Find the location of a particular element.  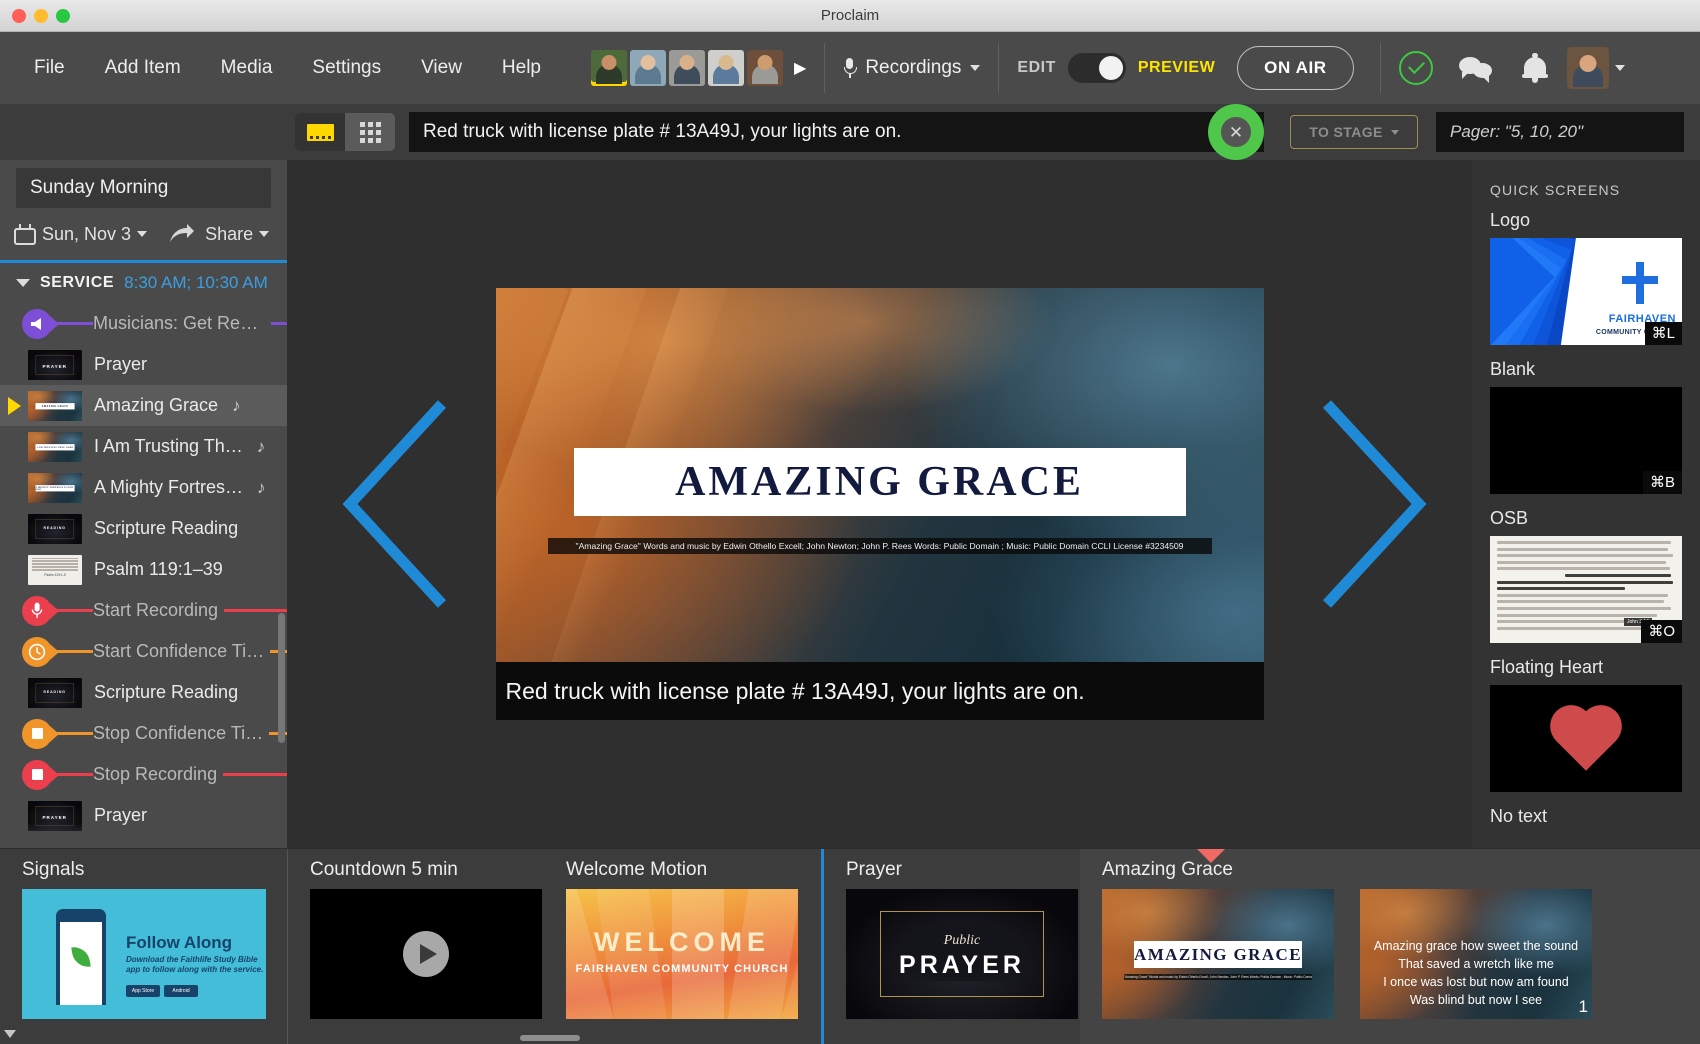

grace-title-text: AMAZING GRACE is located at coordinates (1218, 954).